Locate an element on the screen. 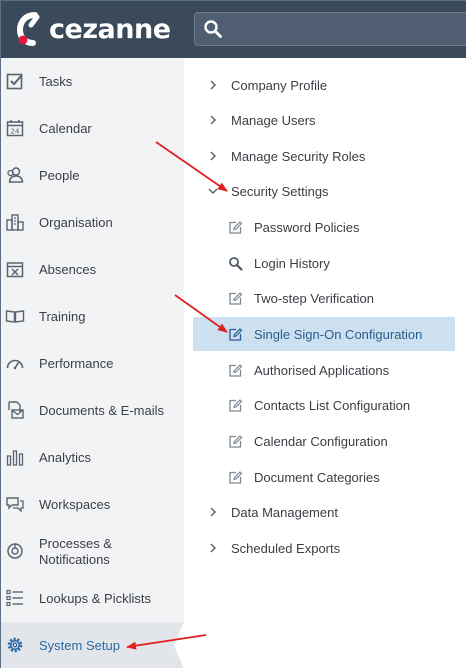 The width and height of the screenshot is (466, 668). menu-item-two-step-verification: Two-step Verification is located at coordinates (325, 298).